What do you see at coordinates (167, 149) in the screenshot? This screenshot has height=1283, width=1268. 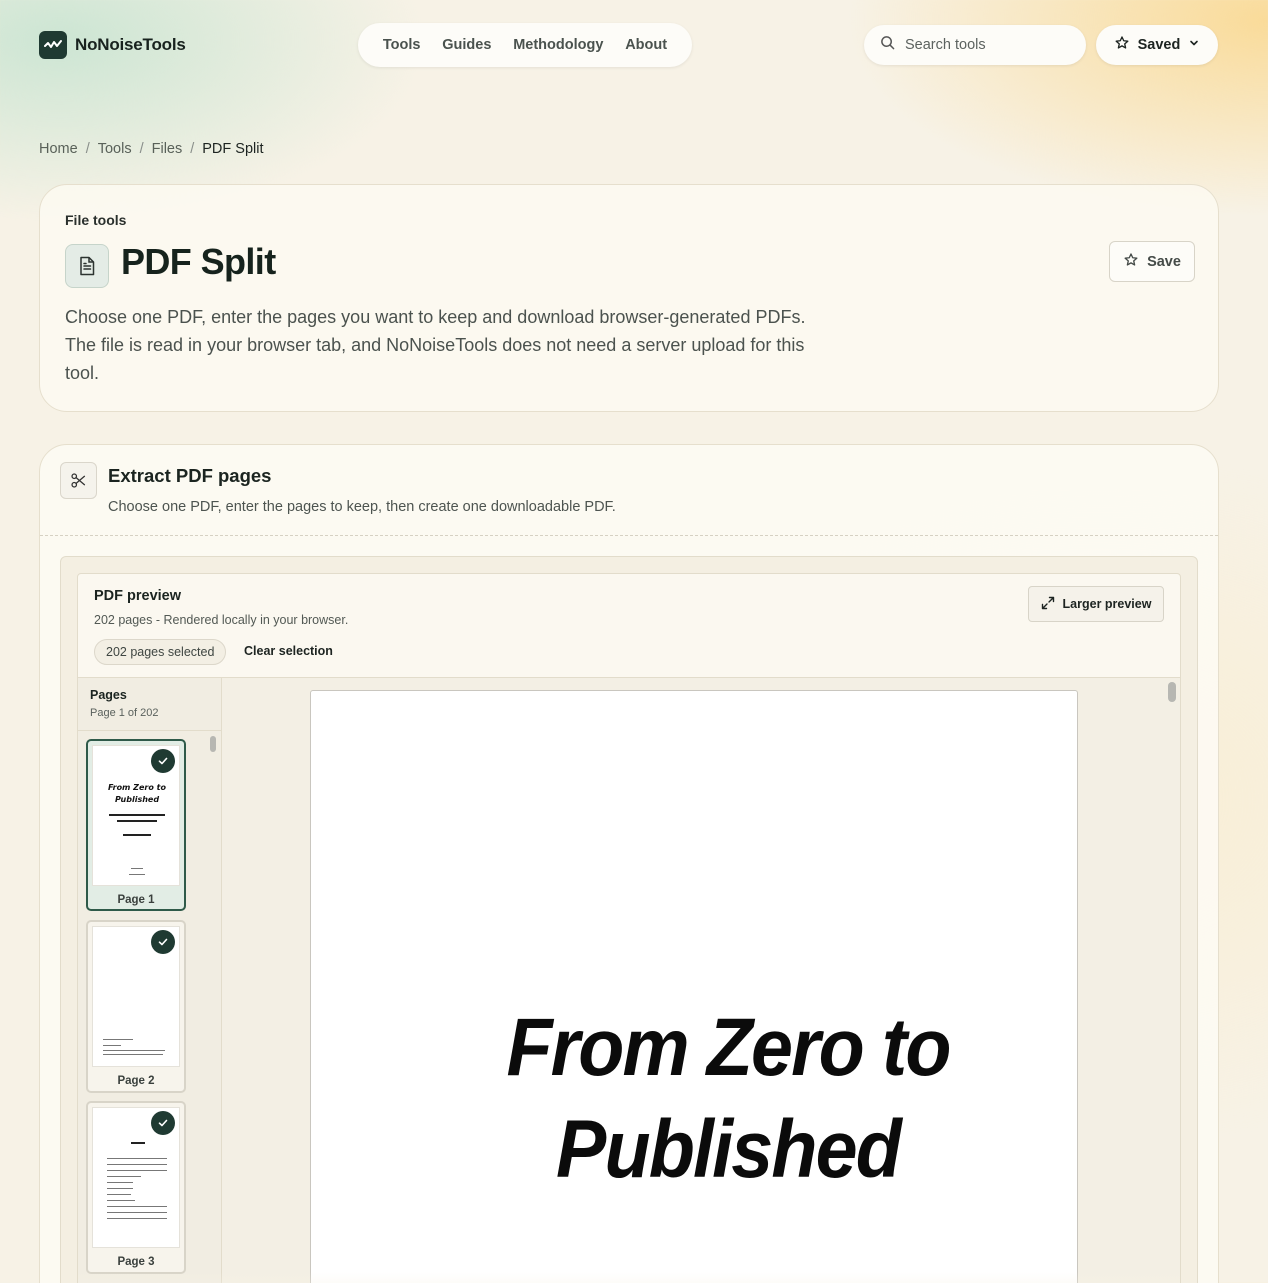 I see `breadcrumb-files: Files` at bounding box center [167, 149].